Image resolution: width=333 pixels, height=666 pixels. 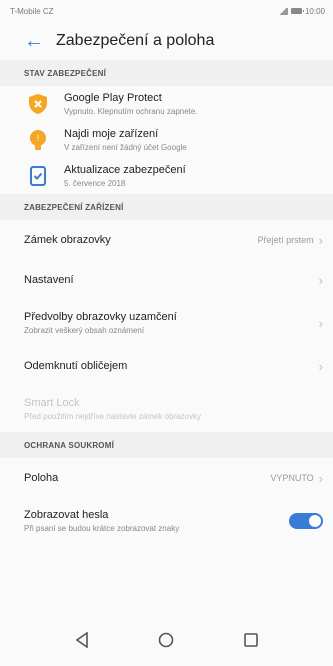 What do you see at coordinates (131, 111) in the screenshot?
I see `item-subtitle: Vypnuto. Klepnutím ochranu zapnete.` at bounding box center [131, 111].